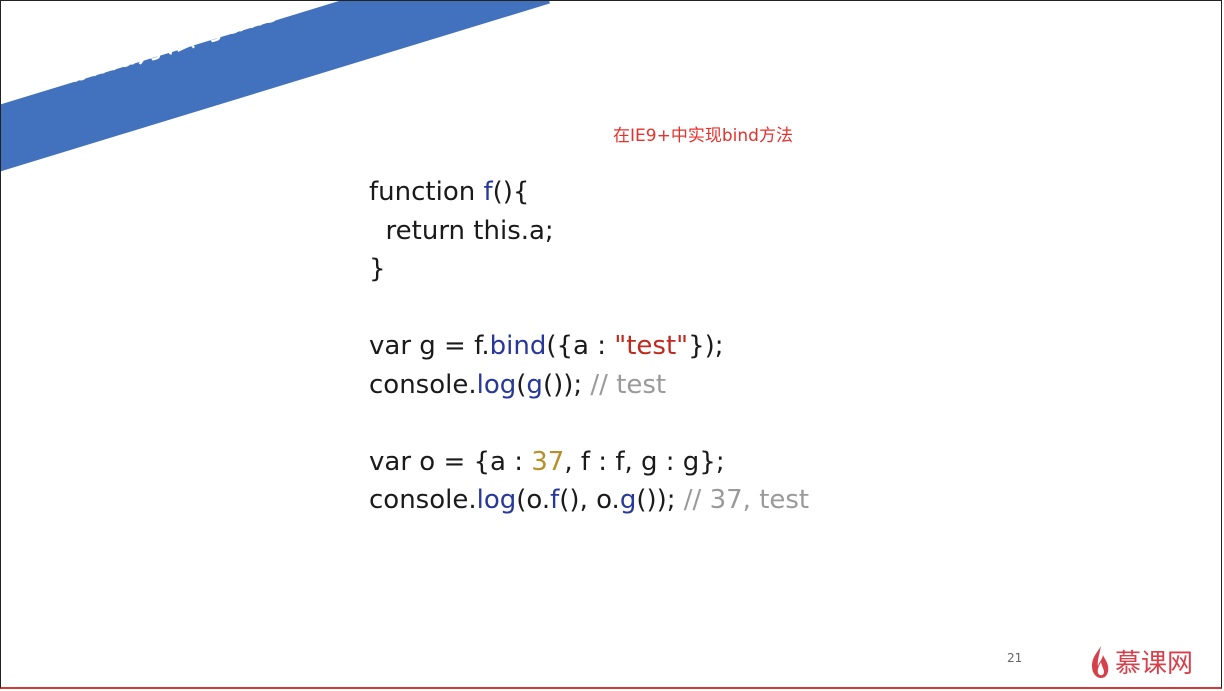 The width and height of the screenshot is (1224, 691). What do you see at coordinates (589, 269) in the screenshot?
I see `code-line: }` at bounding box center [589, 269].